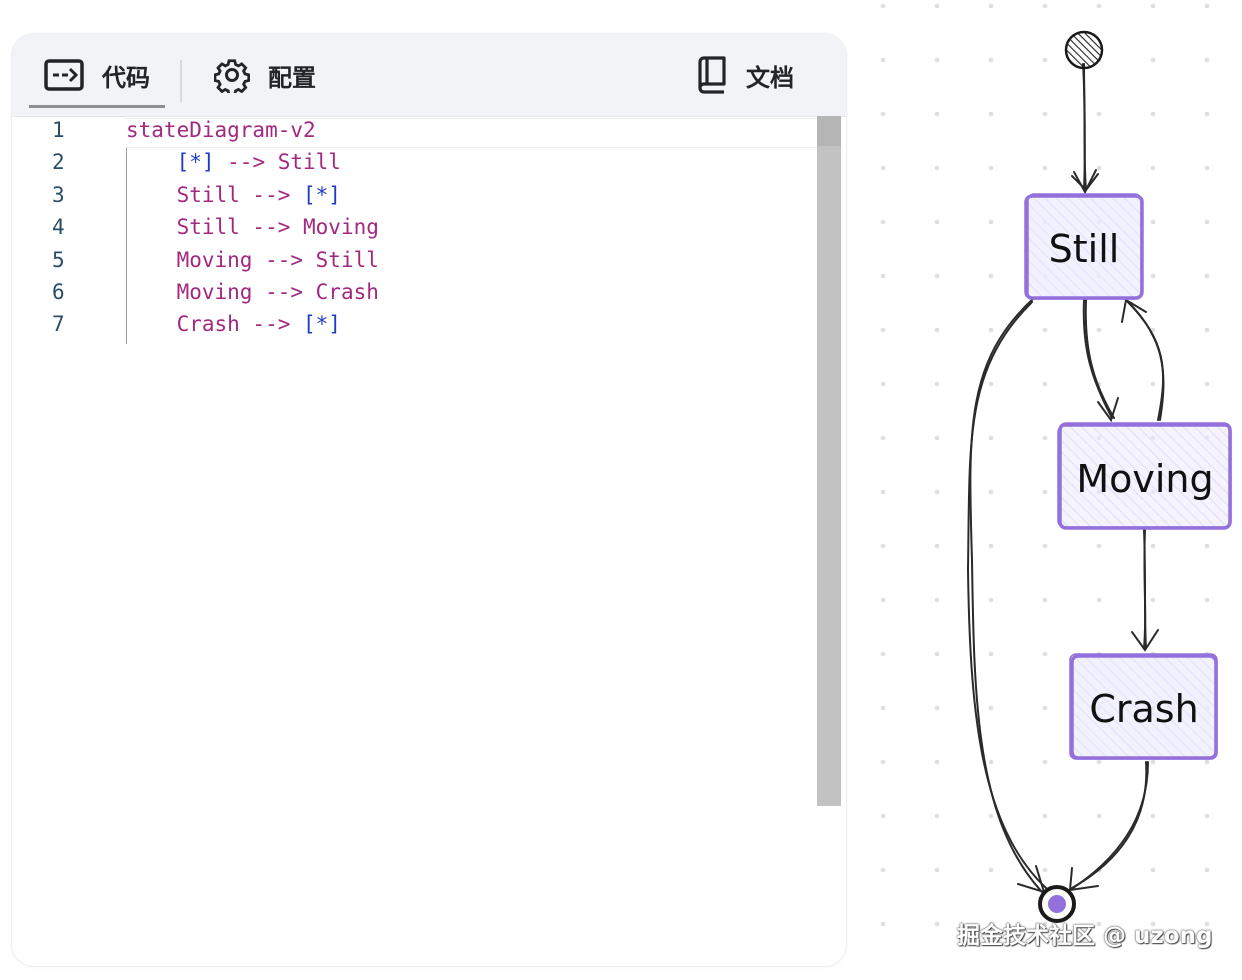 This screenshot has width=1242, height=980. I want to click on code-token: --> Still, so click(277, 162).